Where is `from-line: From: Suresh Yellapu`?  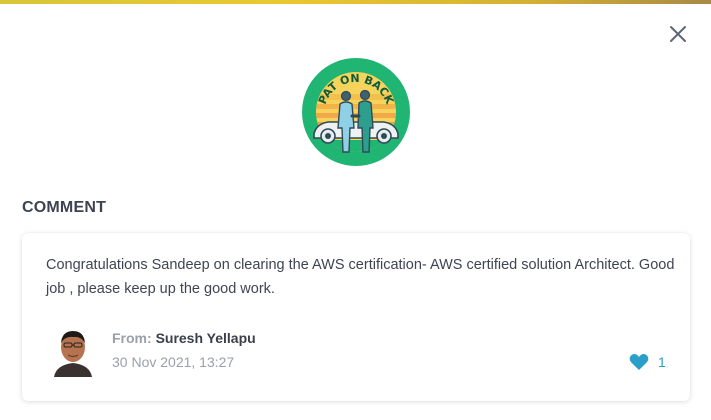
from-line: From: Suresh Yellapu is located at coordinates (184, 338).